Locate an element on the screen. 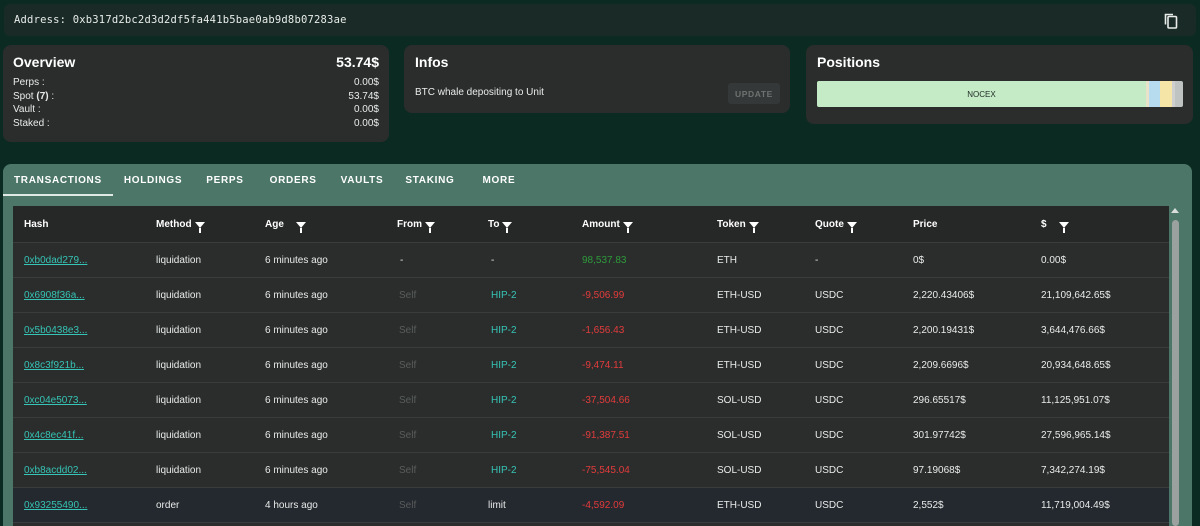 This screenshot has width=1200, height=526. header-usd: $ is located at coordinates (1055, 224).